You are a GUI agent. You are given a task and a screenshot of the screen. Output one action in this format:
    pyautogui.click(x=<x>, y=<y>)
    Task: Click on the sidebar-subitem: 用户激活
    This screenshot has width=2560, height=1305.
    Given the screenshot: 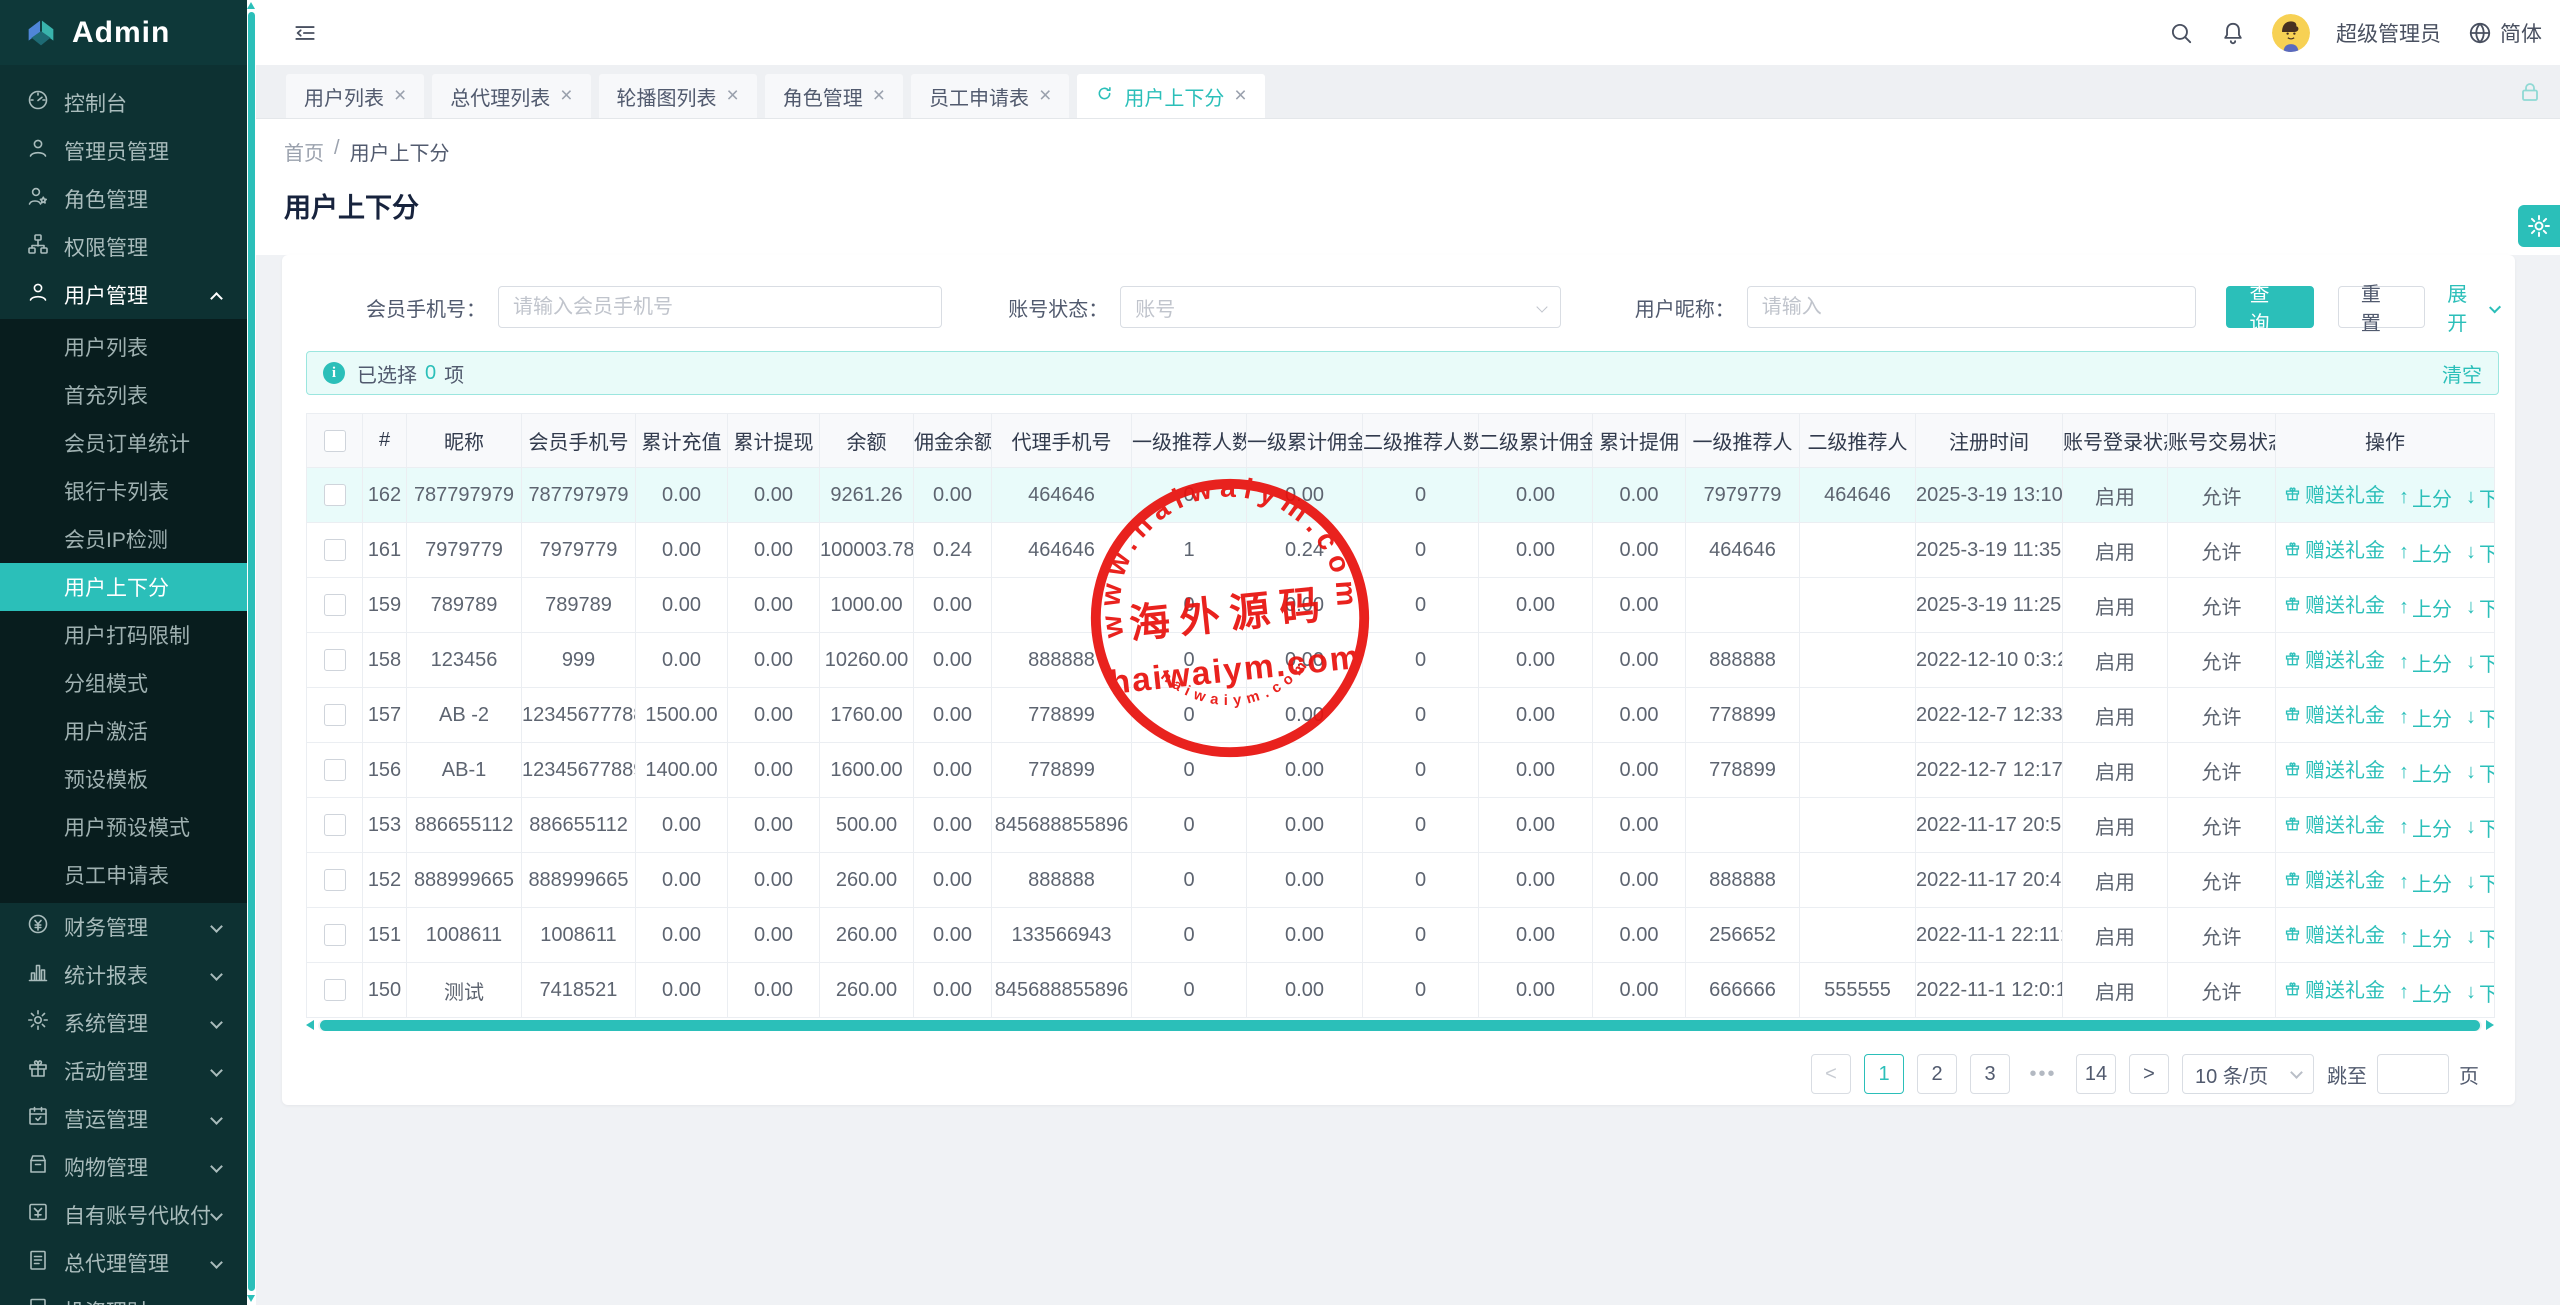 What is the action you would take?
    pyautogui.click(x=123, y=731)
    